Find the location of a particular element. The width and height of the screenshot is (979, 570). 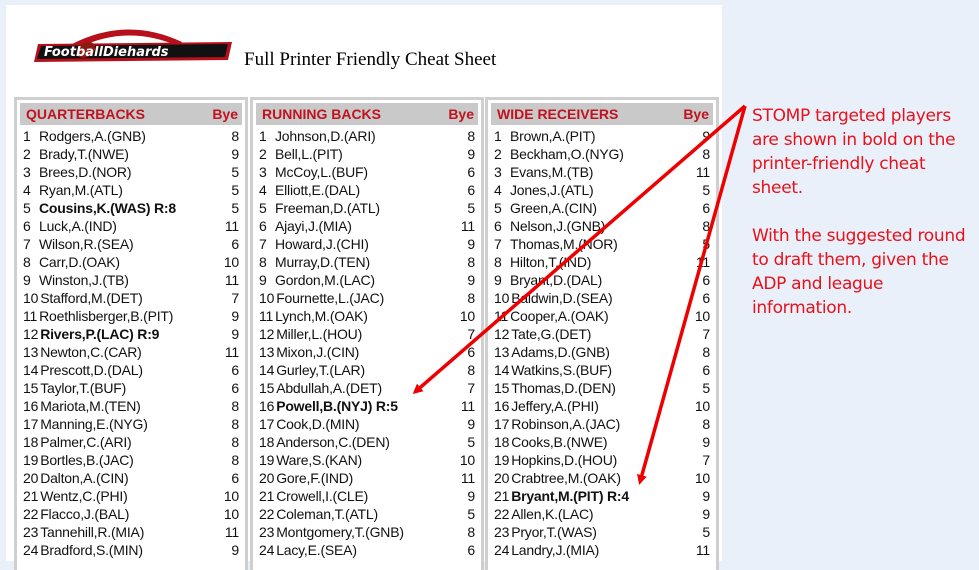

player-name: Robinson,A.(JAC) is located at coordinates (566, 424).